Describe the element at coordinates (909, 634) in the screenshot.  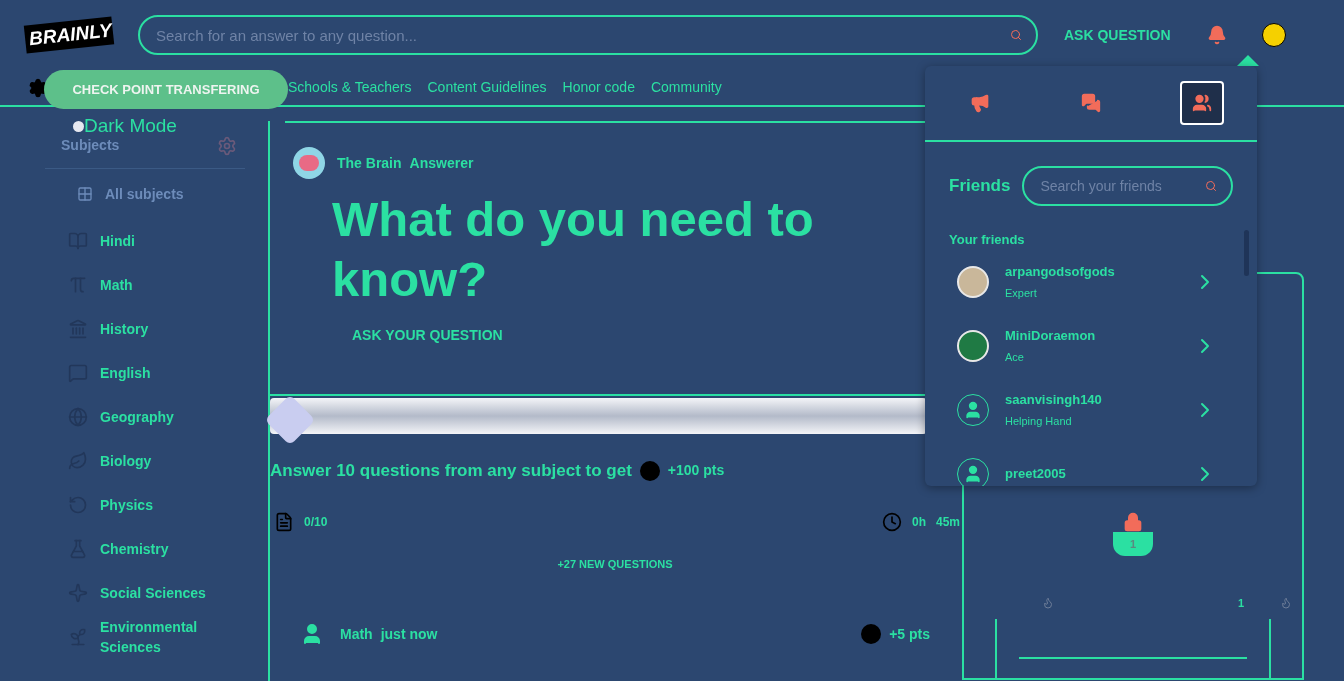
I see `question-points: +5 pts` at that location.